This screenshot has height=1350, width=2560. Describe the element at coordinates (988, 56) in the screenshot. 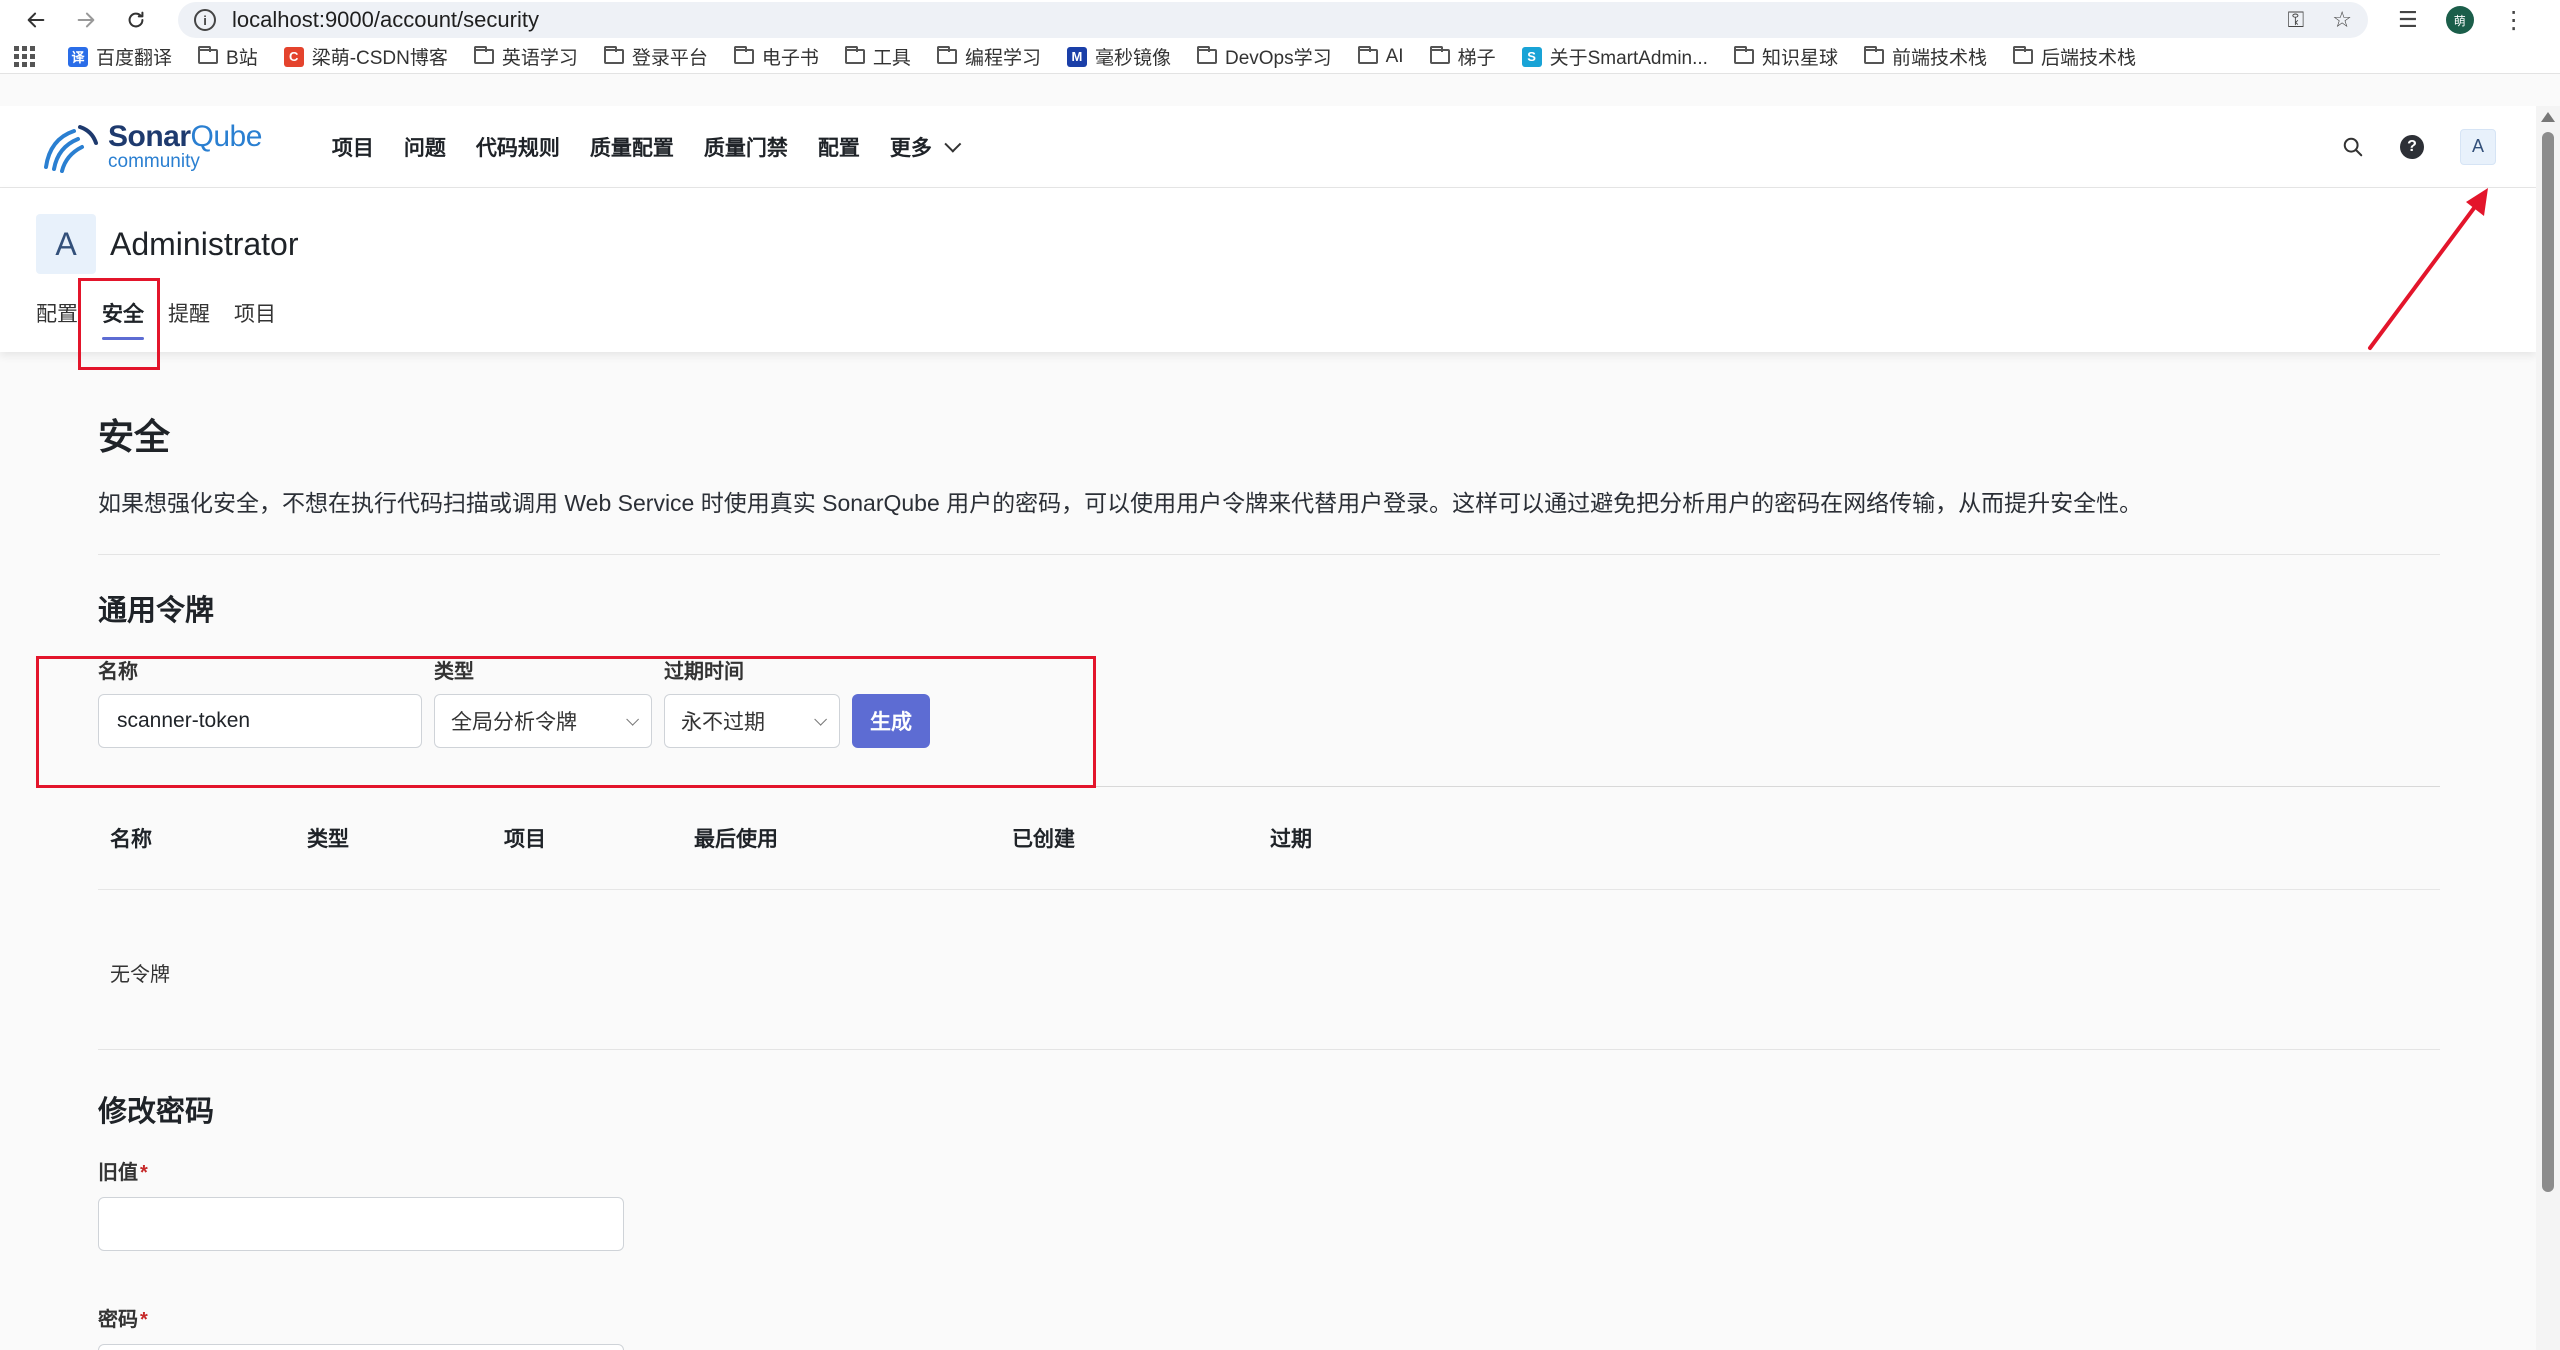

I see `bookmark-item: 编程学习` at that location.